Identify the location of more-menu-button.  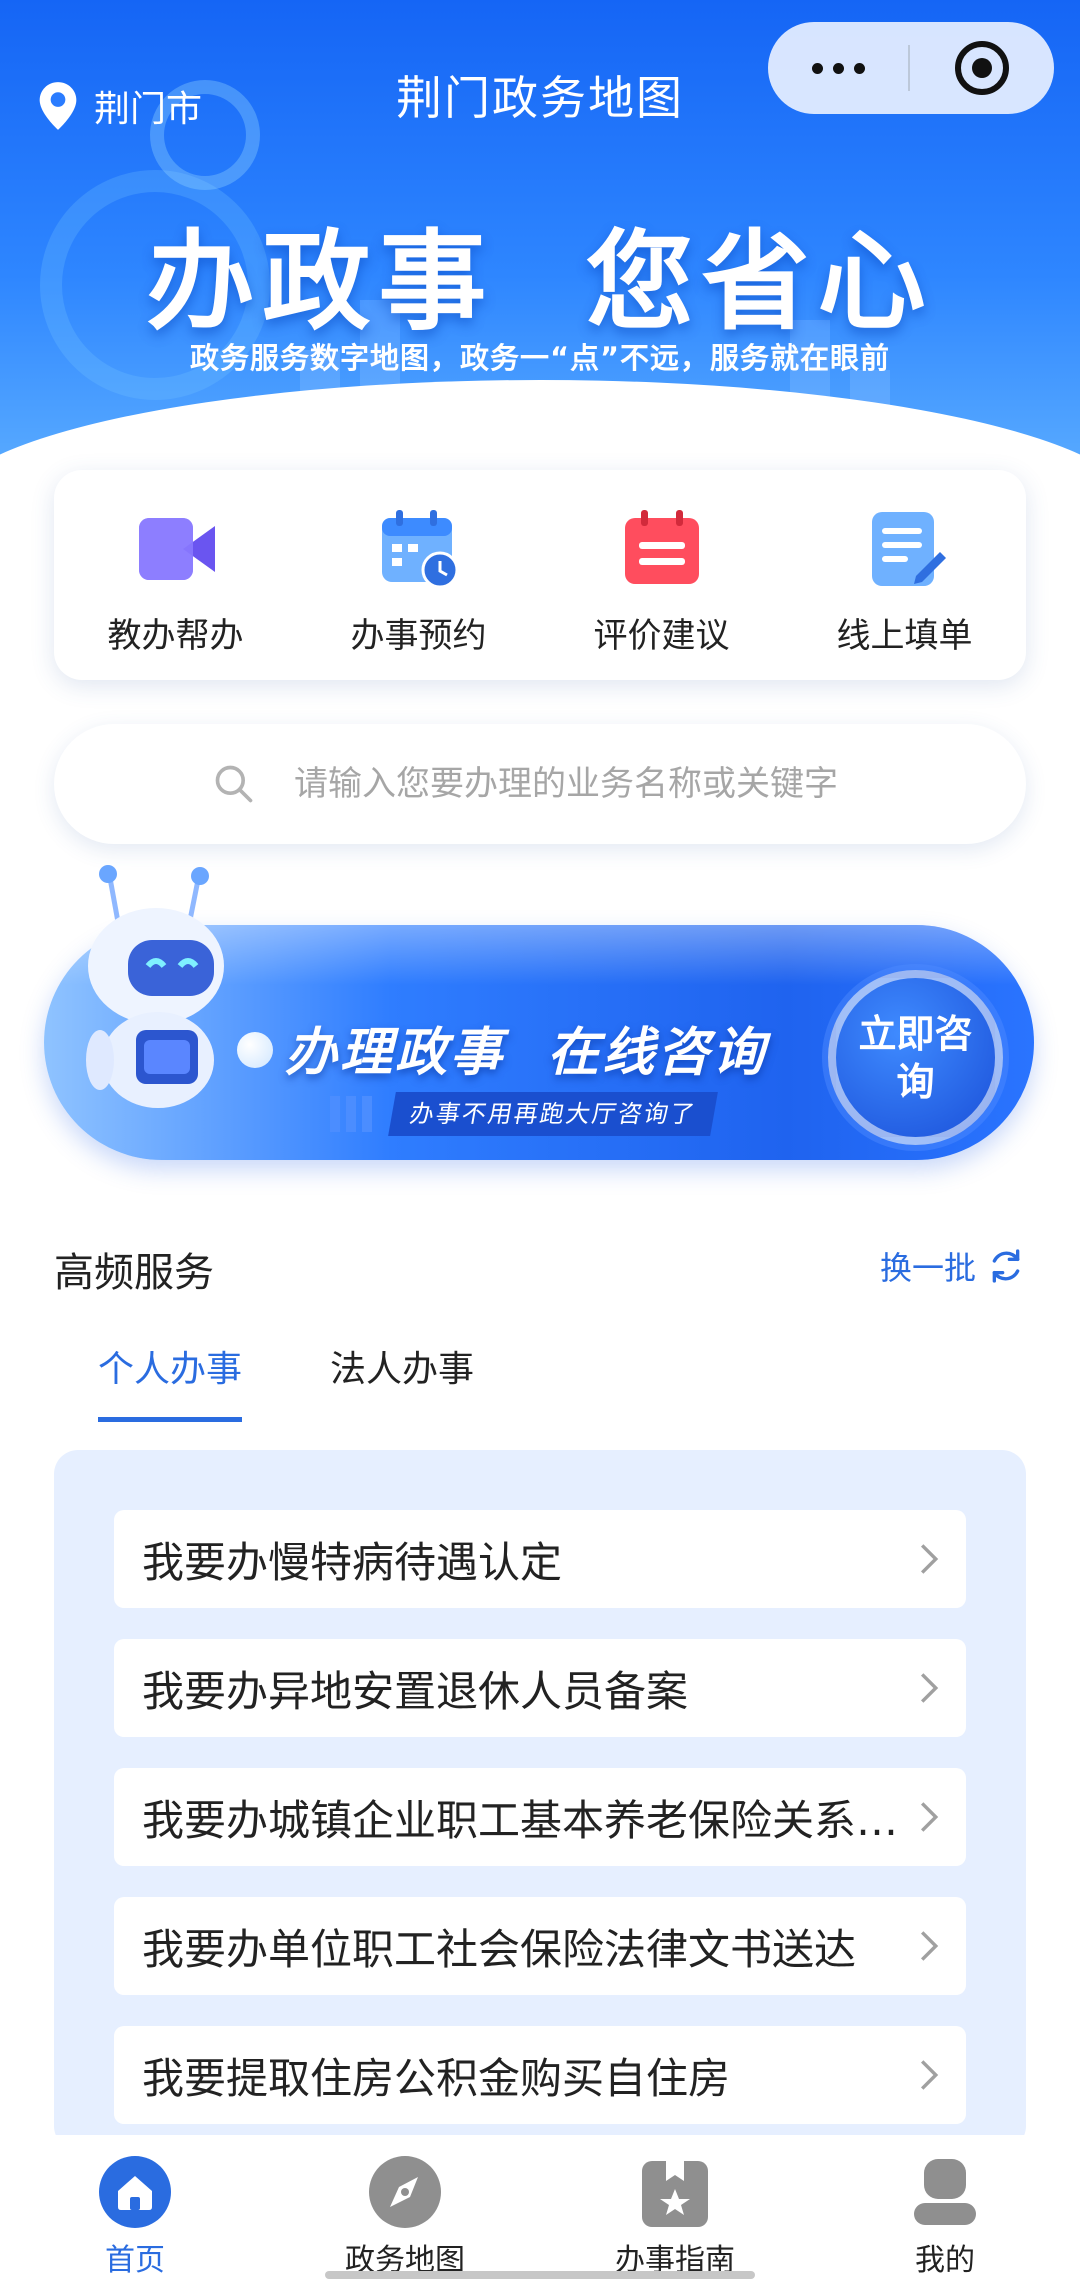
(838, 68).